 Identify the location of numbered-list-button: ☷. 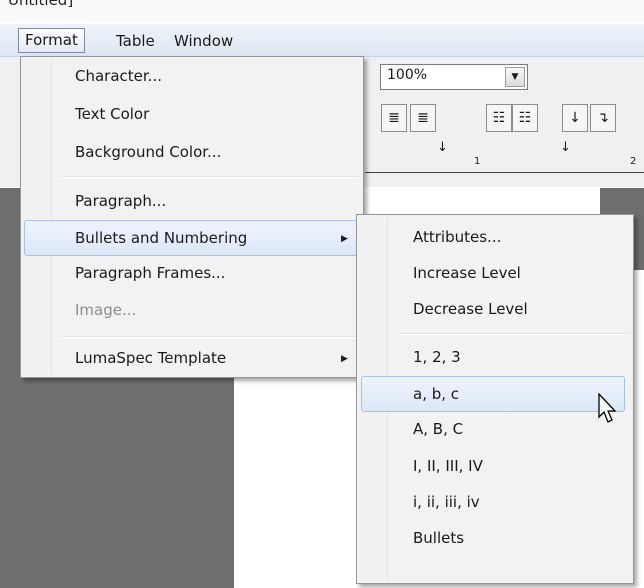
(499, 118).